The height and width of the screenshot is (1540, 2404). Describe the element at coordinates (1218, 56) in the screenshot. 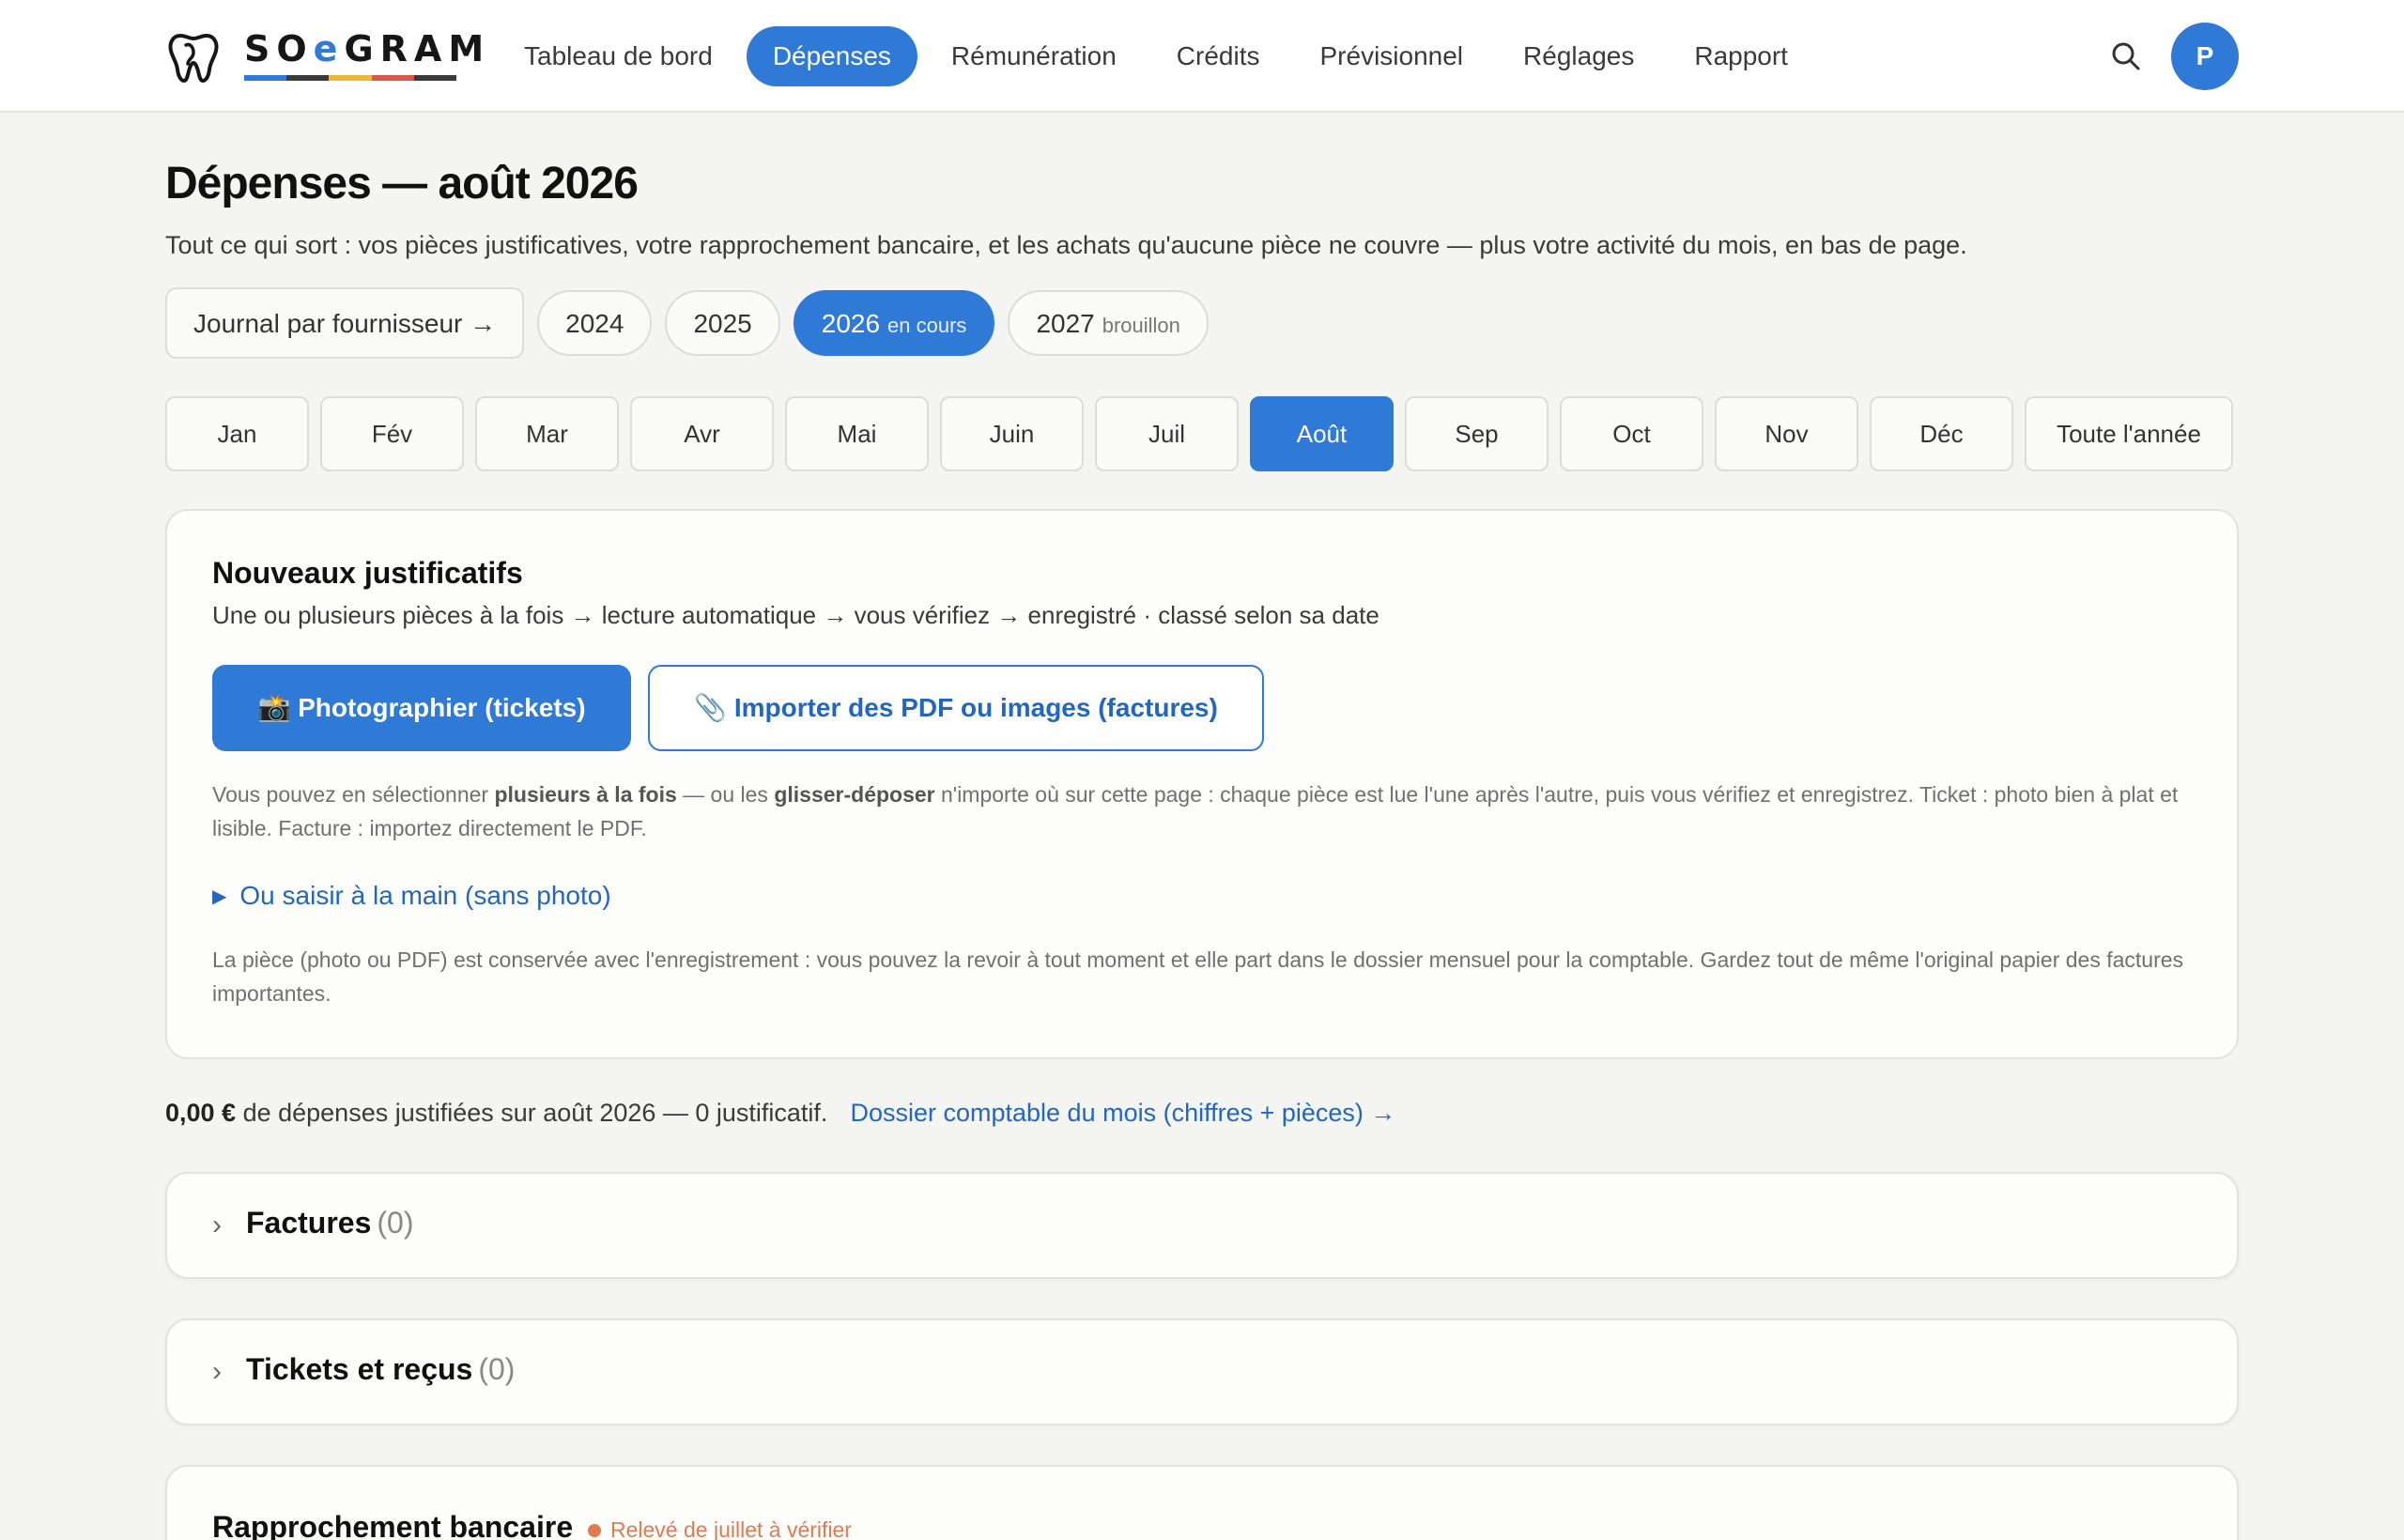

I see `nav-item-credits: Crédits` at that location.